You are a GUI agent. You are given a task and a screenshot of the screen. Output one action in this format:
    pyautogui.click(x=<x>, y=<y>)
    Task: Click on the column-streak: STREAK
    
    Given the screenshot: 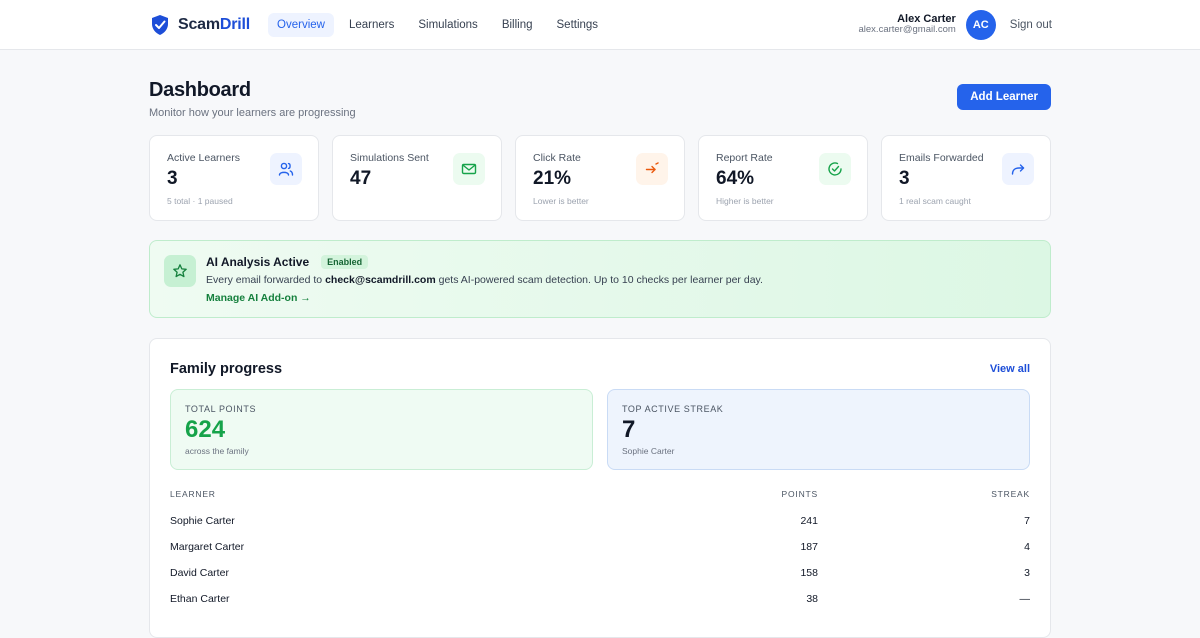 What is the action you would take?
    pyautogui.click(x=1010, y=494)
    